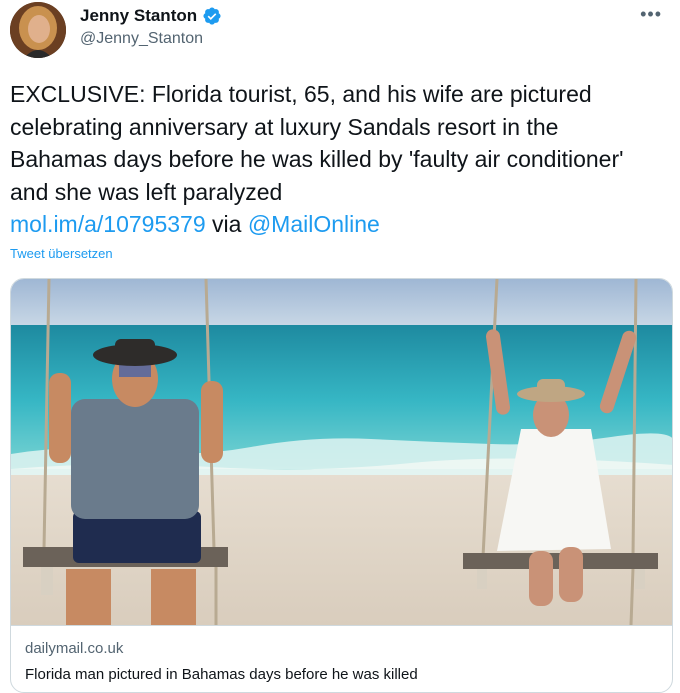 This screenshot has width=680, height=693. What do you see at coordinates (227, 224) in the screenshot?
I see `via-text: via` at bounding box center [227, 224].